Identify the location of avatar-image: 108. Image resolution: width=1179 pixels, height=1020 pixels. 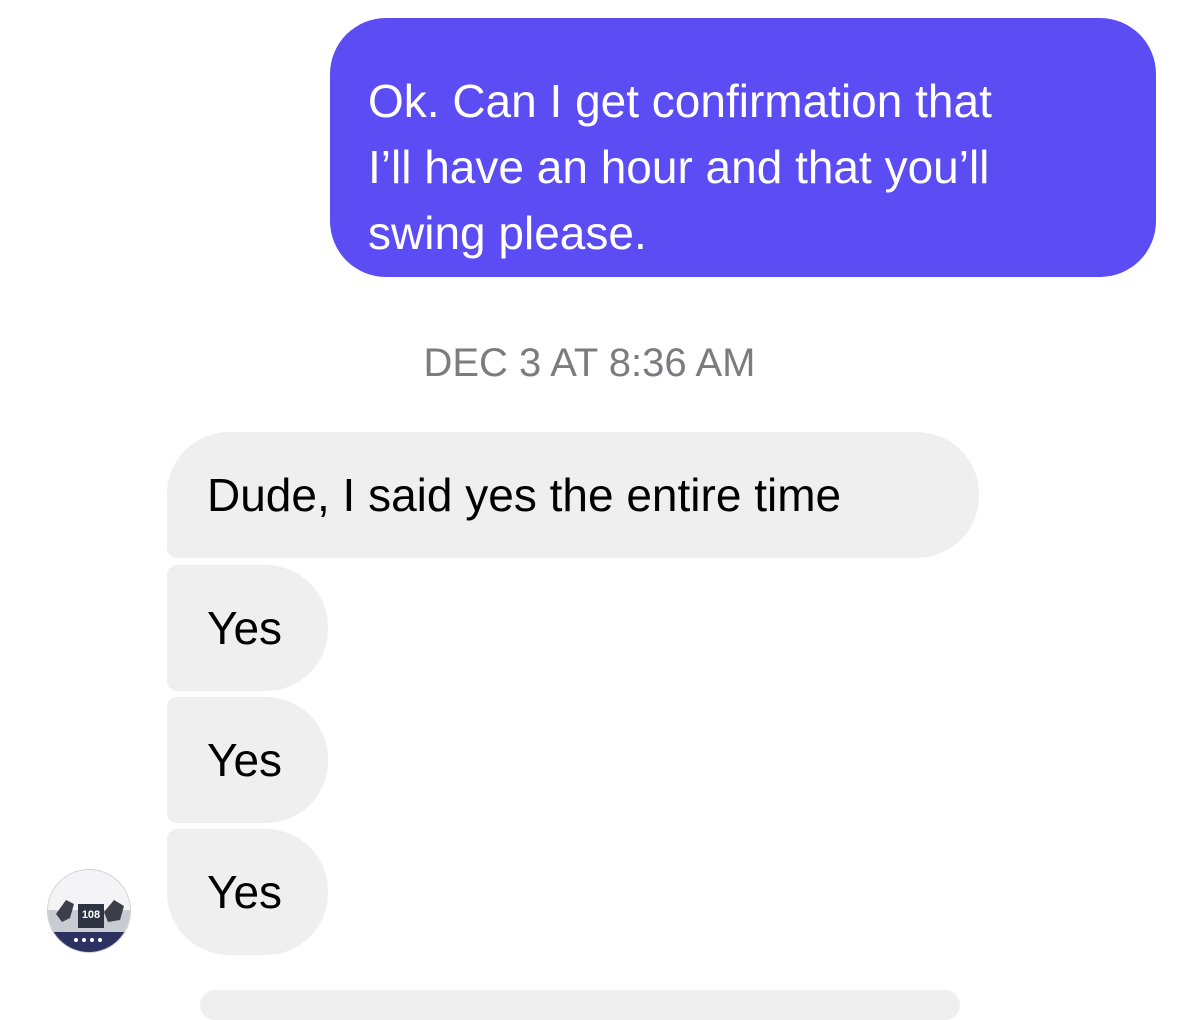
(89, 911).